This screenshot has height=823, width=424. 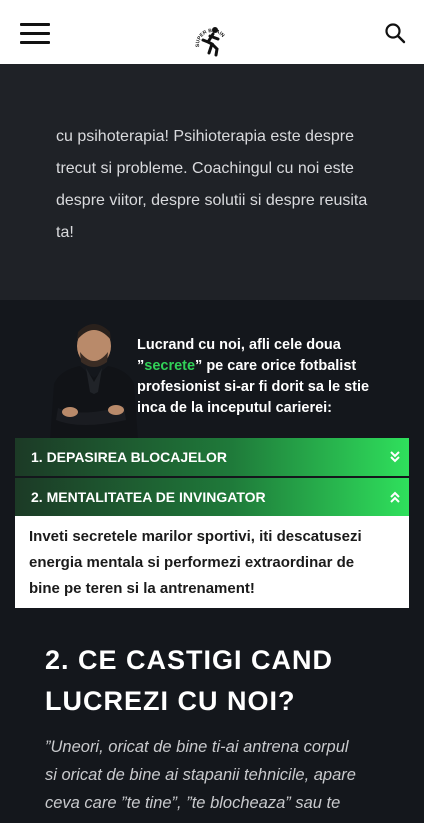 I want to click on secrets-line: ”secrete” pe care orice fotbalist, so click(x=262, y=366).